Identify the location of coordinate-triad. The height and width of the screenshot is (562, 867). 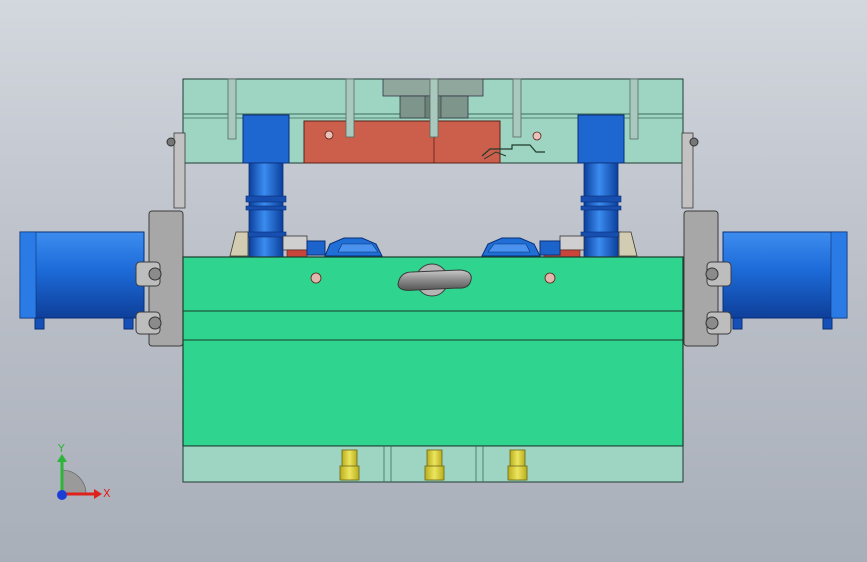
(79, 477).